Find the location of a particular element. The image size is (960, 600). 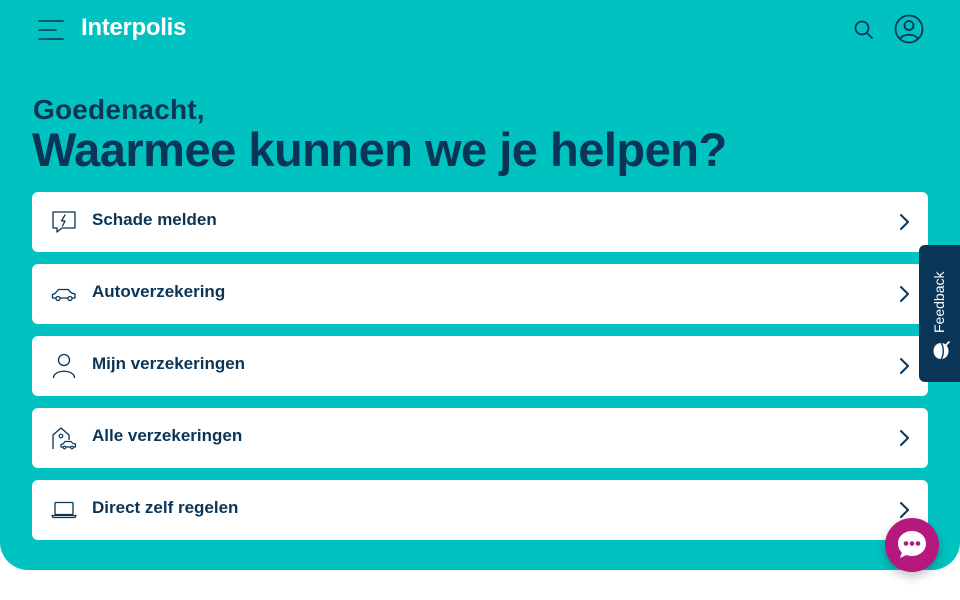

chat-button is located at coordinates (912, 545).